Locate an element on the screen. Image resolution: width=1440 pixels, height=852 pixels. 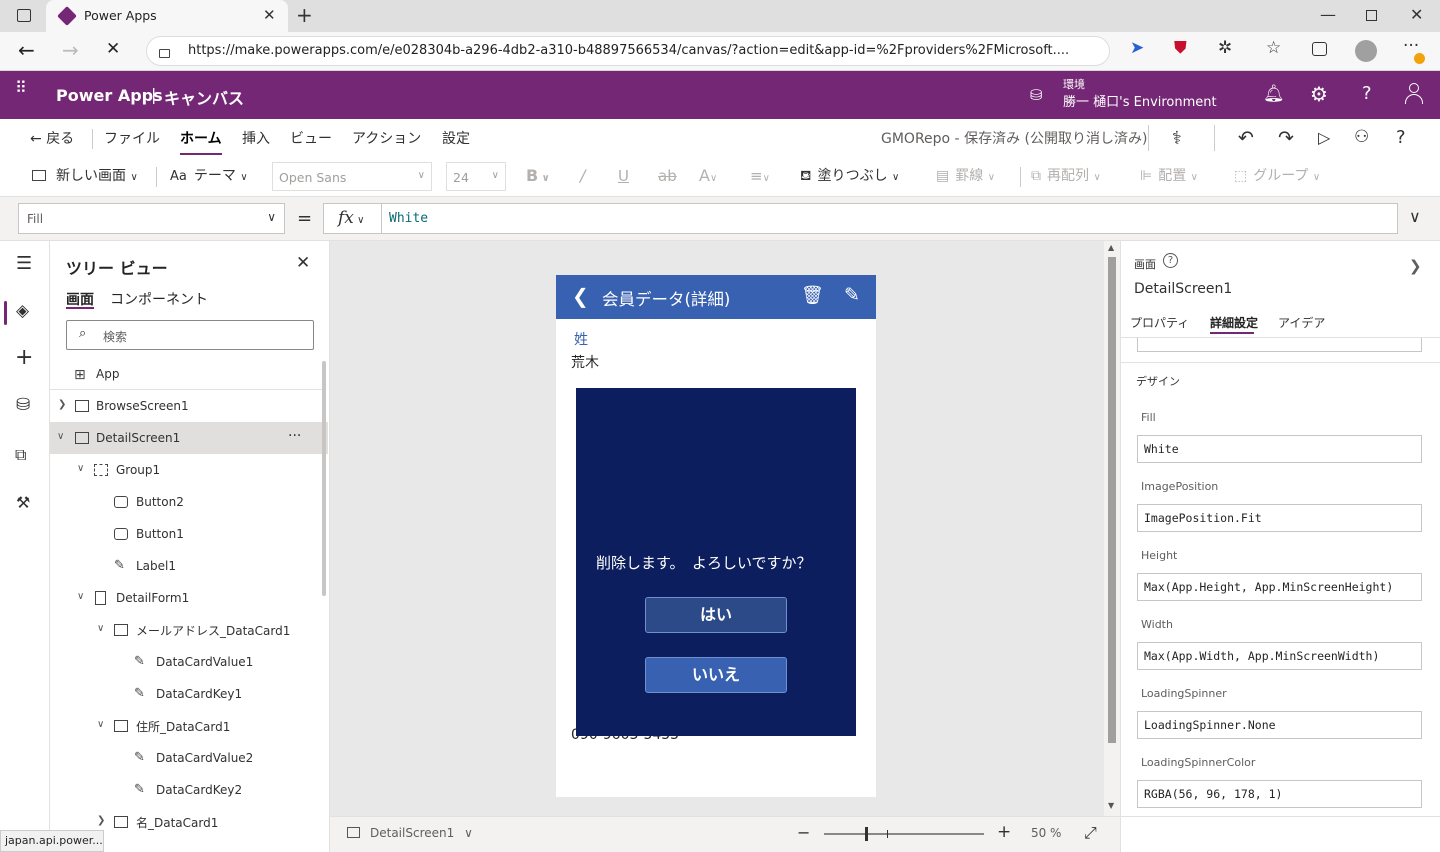
environment-icon: ⛁ is located at coordinates (1036, 95).